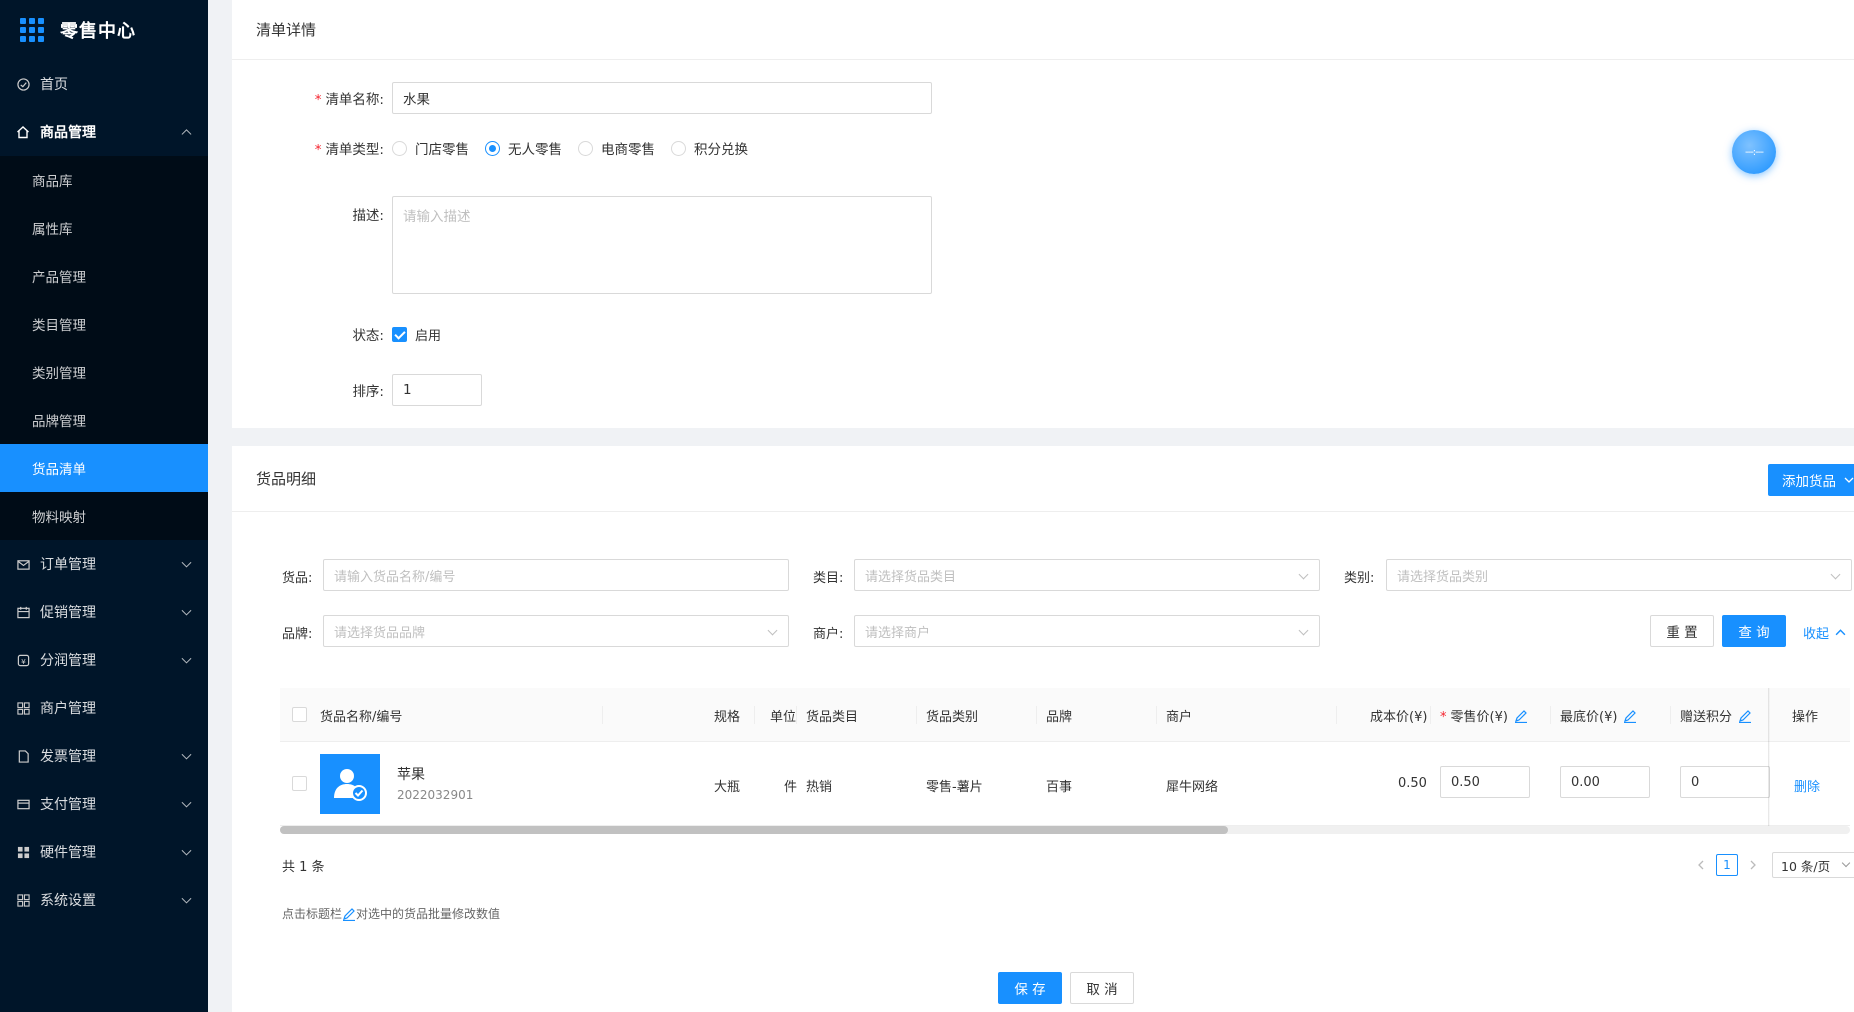 This screenshot has height=1012, width=1854. What do you see at coordinates (832, 715) in the screenshot?
I see `col-category: 货品类目` at bounding box center [832, 715].